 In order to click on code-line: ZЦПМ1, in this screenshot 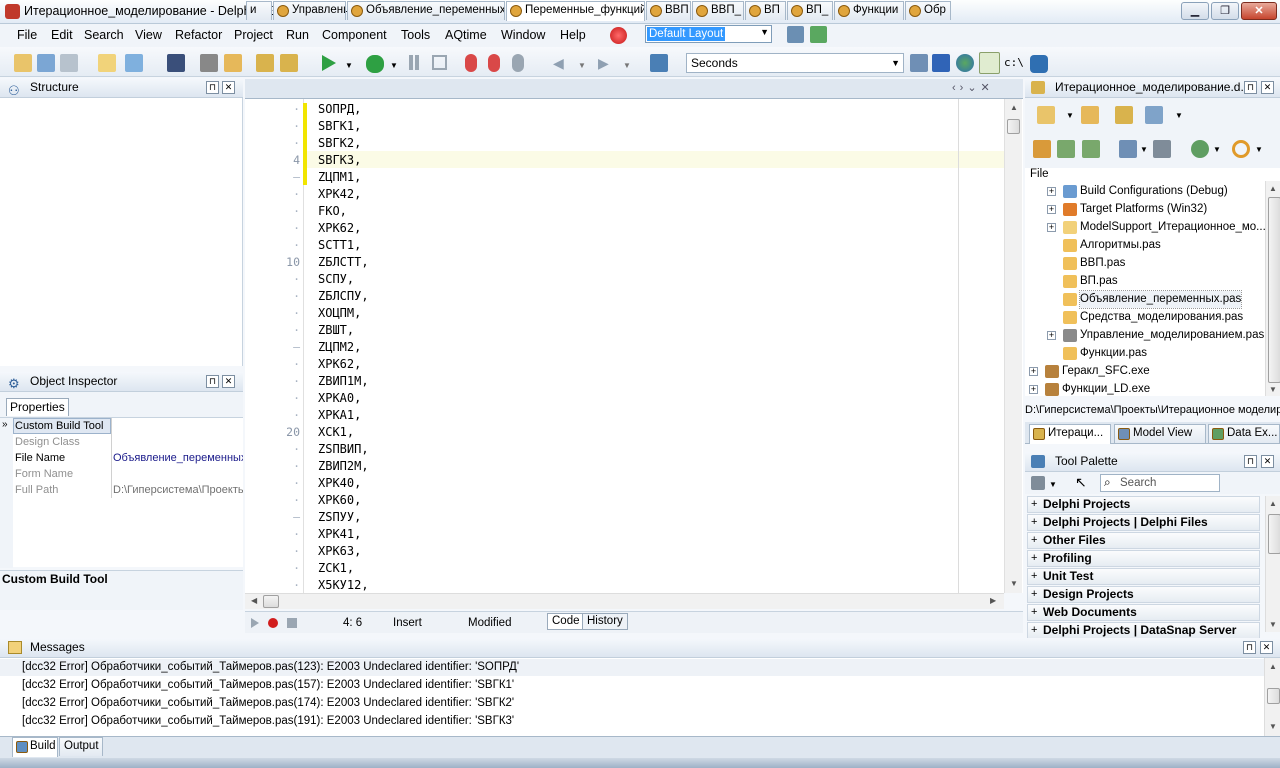, I will do `click(339, 177)`.